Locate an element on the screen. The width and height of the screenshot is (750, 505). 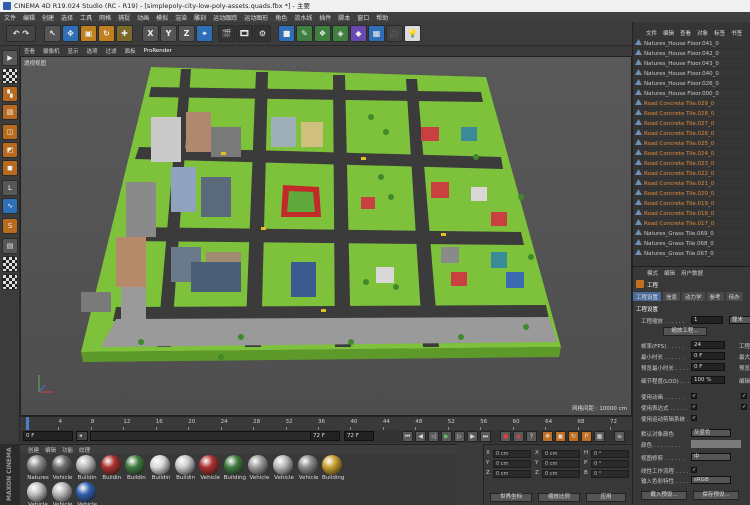
input-color-select: sRGB is located at coordinates (711, 480).